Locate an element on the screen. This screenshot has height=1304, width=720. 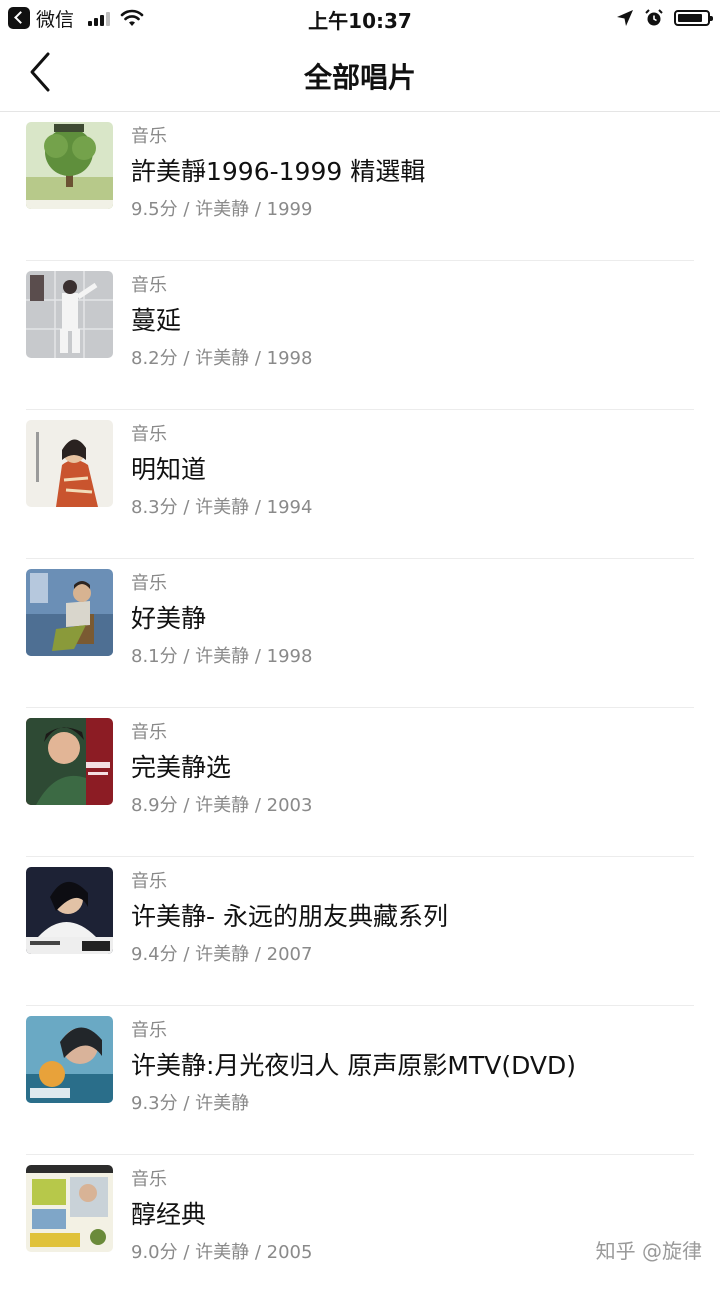
record-title: 好美静 is located at coordinates (169, 618).